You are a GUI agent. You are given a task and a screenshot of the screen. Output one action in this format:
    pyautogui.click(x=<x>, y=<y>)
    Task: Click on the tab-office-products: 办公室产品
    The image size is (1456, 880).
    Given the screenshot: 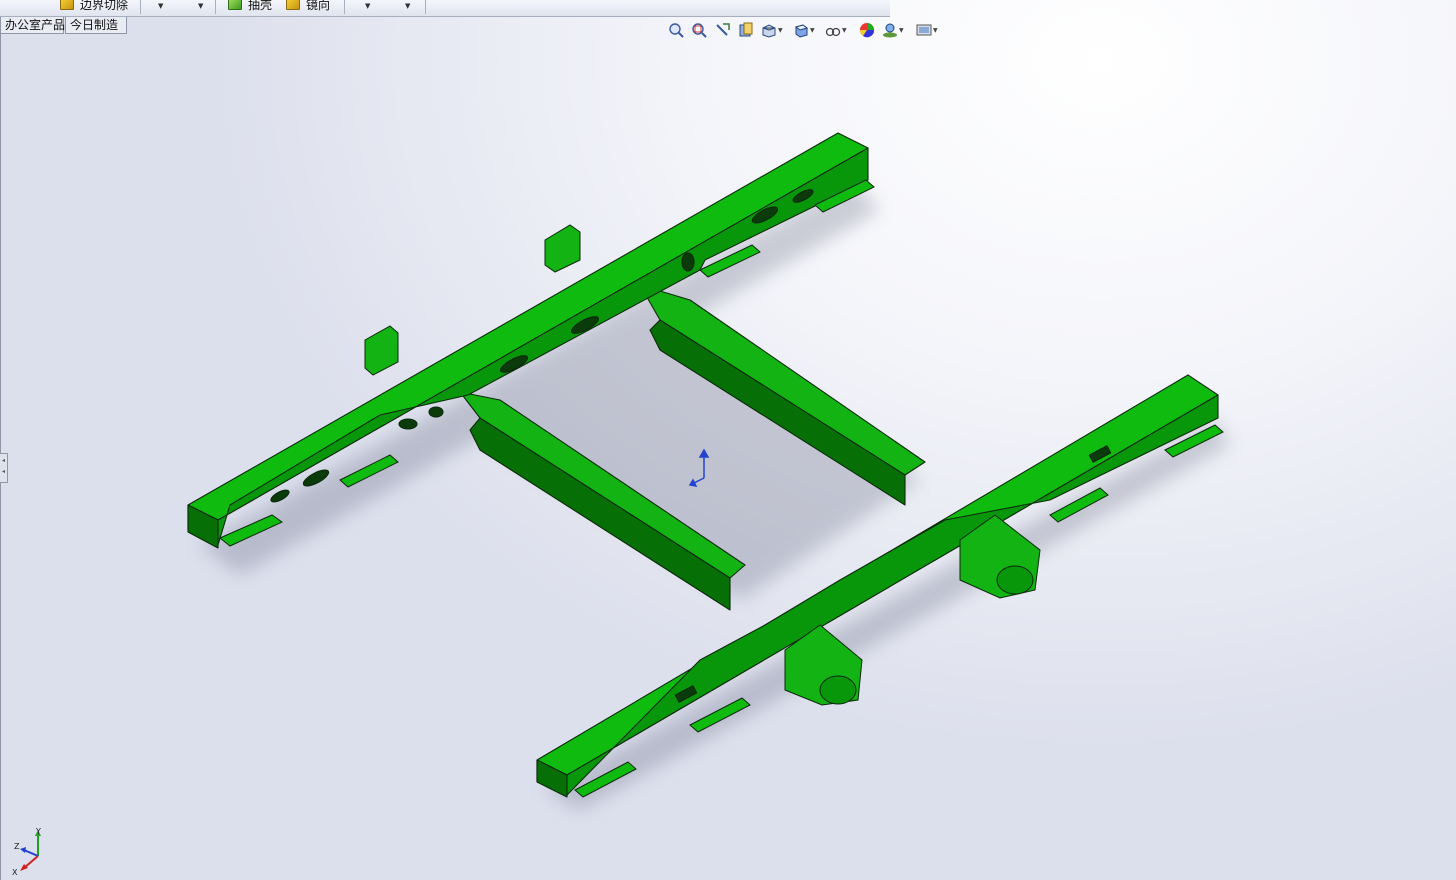 What is the action you would take?
    pyautogui.click(x=32, y=25)
    